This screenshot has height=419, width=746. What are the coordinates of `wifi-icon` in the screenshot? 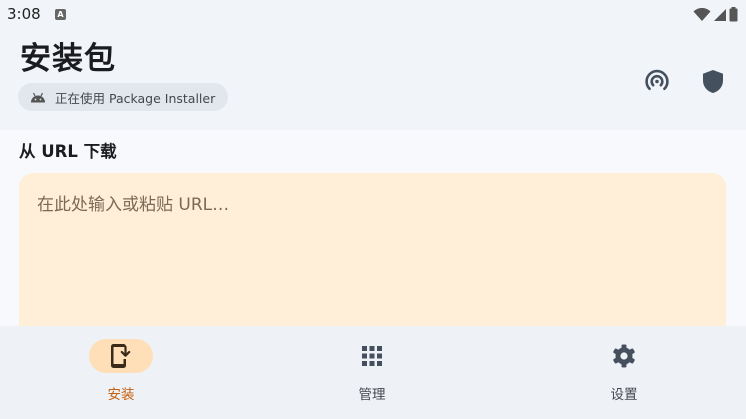 It's located at (702, 14).